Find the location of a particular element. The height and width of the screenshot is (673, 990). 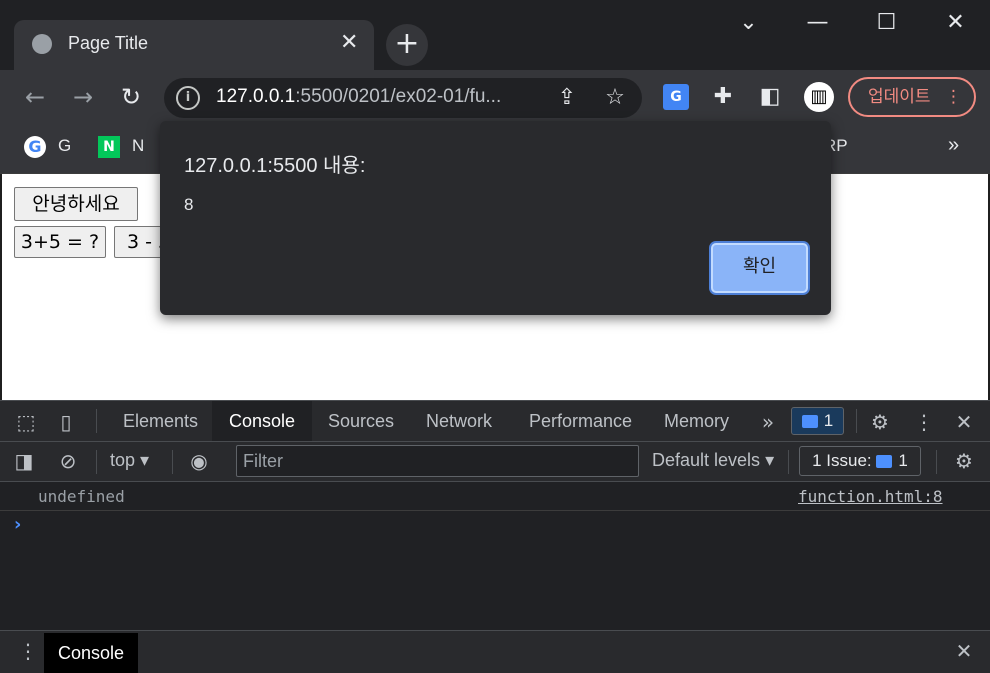

tab-network: Network is located at coordinates (459, 421).